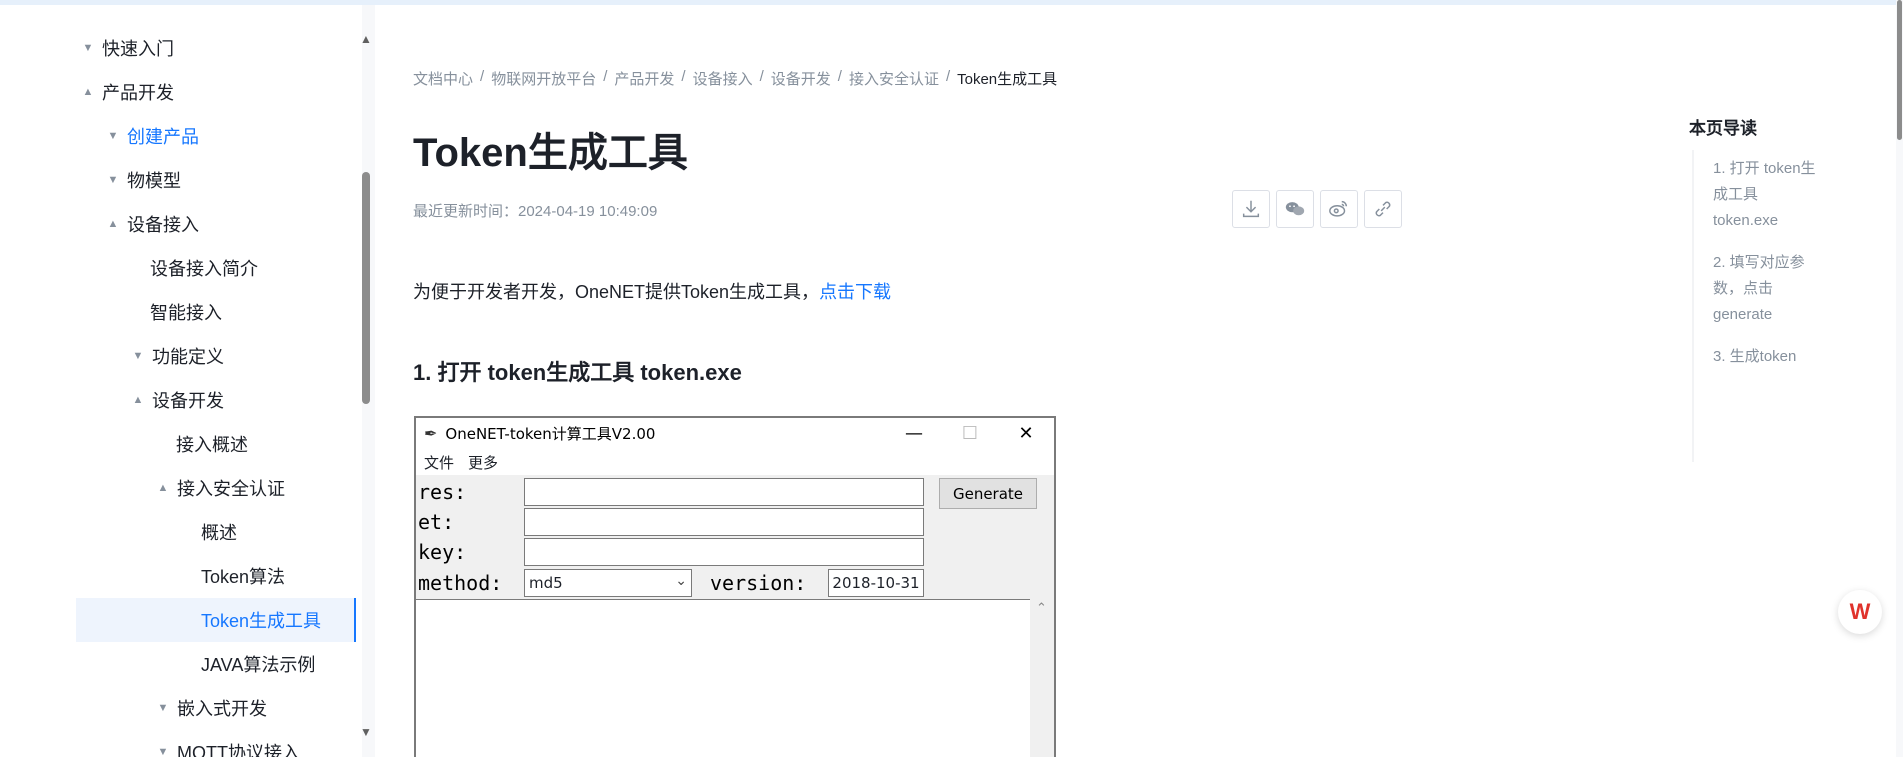 This screenshot has height=757, width=1903. Describe the element at coordinates (366, 39) in the screenshot. I see `scroll-up-arrow-icon: ▲` at that location.